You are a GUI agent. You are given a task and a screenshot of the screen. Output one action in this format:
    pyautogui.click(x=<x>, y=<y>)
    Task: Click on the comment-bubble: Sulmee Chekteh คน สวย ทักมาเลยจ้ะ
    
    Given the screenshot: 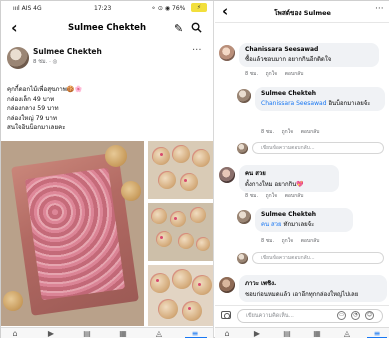 What is the action you would take?
    pyautogui.click(x=304, y=220)
    